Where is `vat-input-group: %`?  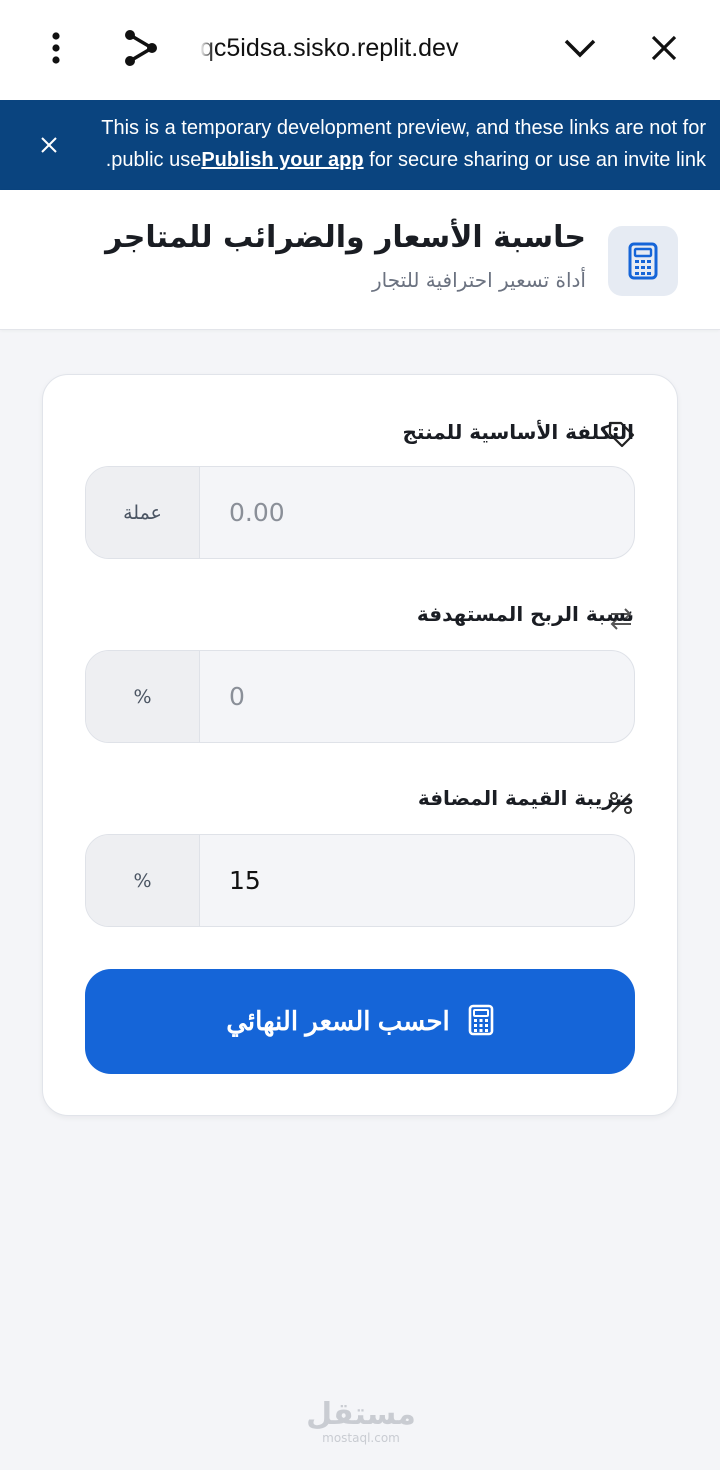 vat-input-group: % is located at coordinates (360, 880).